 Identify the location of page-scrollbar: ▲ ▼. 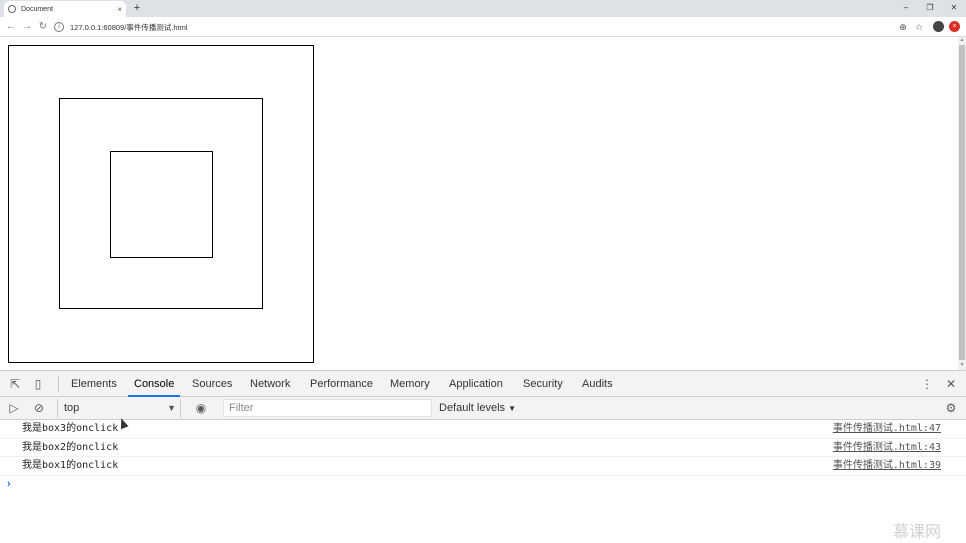
(962, 203).